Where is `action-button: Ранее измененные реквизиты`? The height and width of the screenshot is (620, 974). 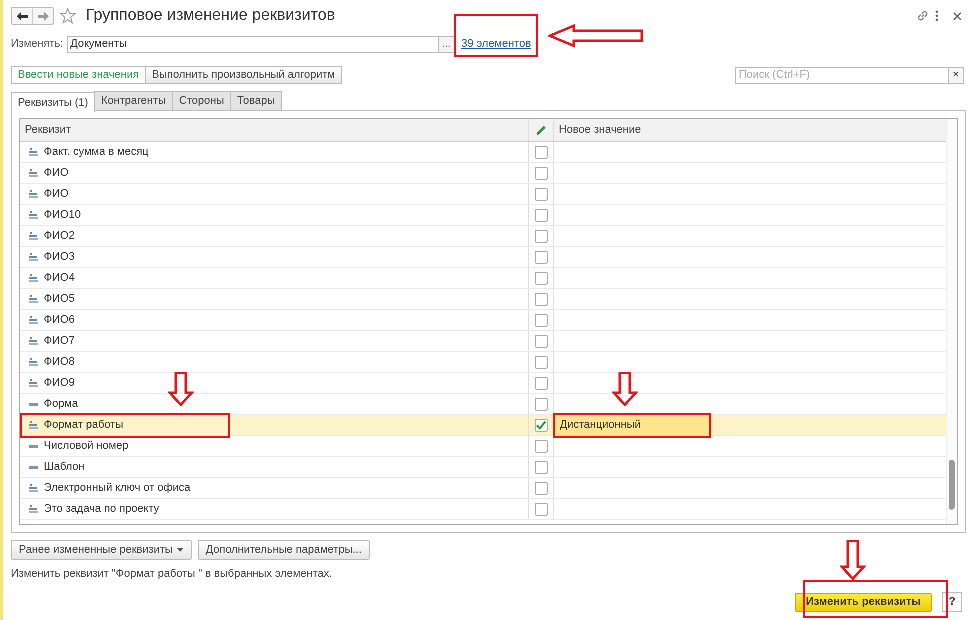 action-button: Ранее измененные реквизиты is located at coordinates (101, 550).